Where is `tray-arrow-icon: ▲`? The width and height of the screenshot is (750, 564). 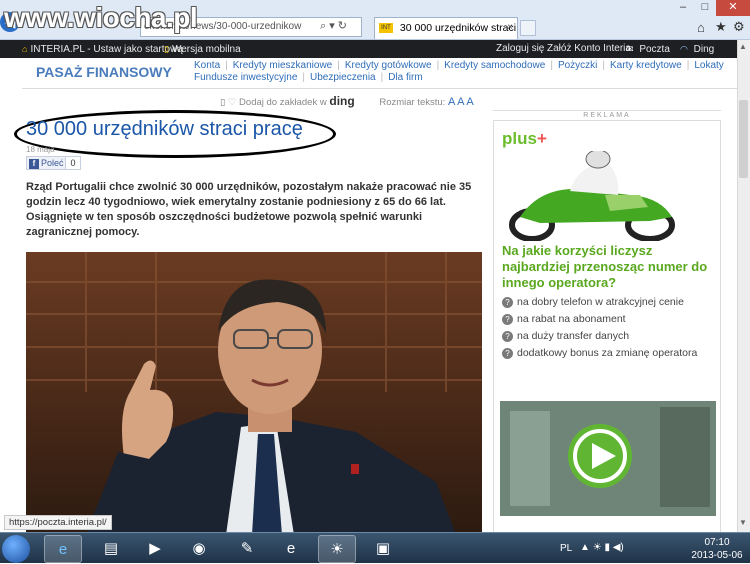 tray-arrow-icon: ▲ is located at coordinates (585, 547).